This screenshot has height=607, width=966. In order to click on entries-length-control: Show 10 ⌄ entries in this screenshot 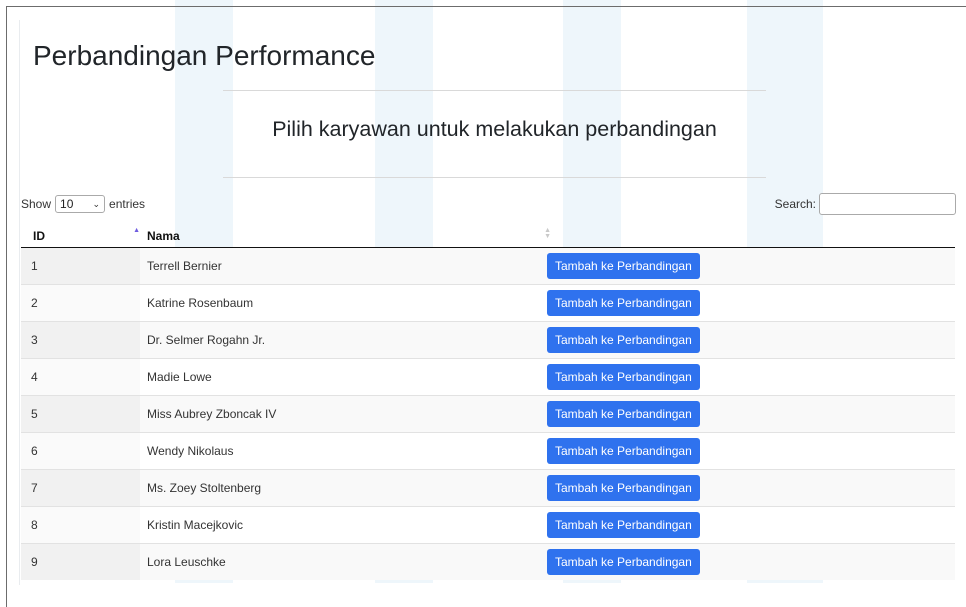, I will do `click(83, 204)`.